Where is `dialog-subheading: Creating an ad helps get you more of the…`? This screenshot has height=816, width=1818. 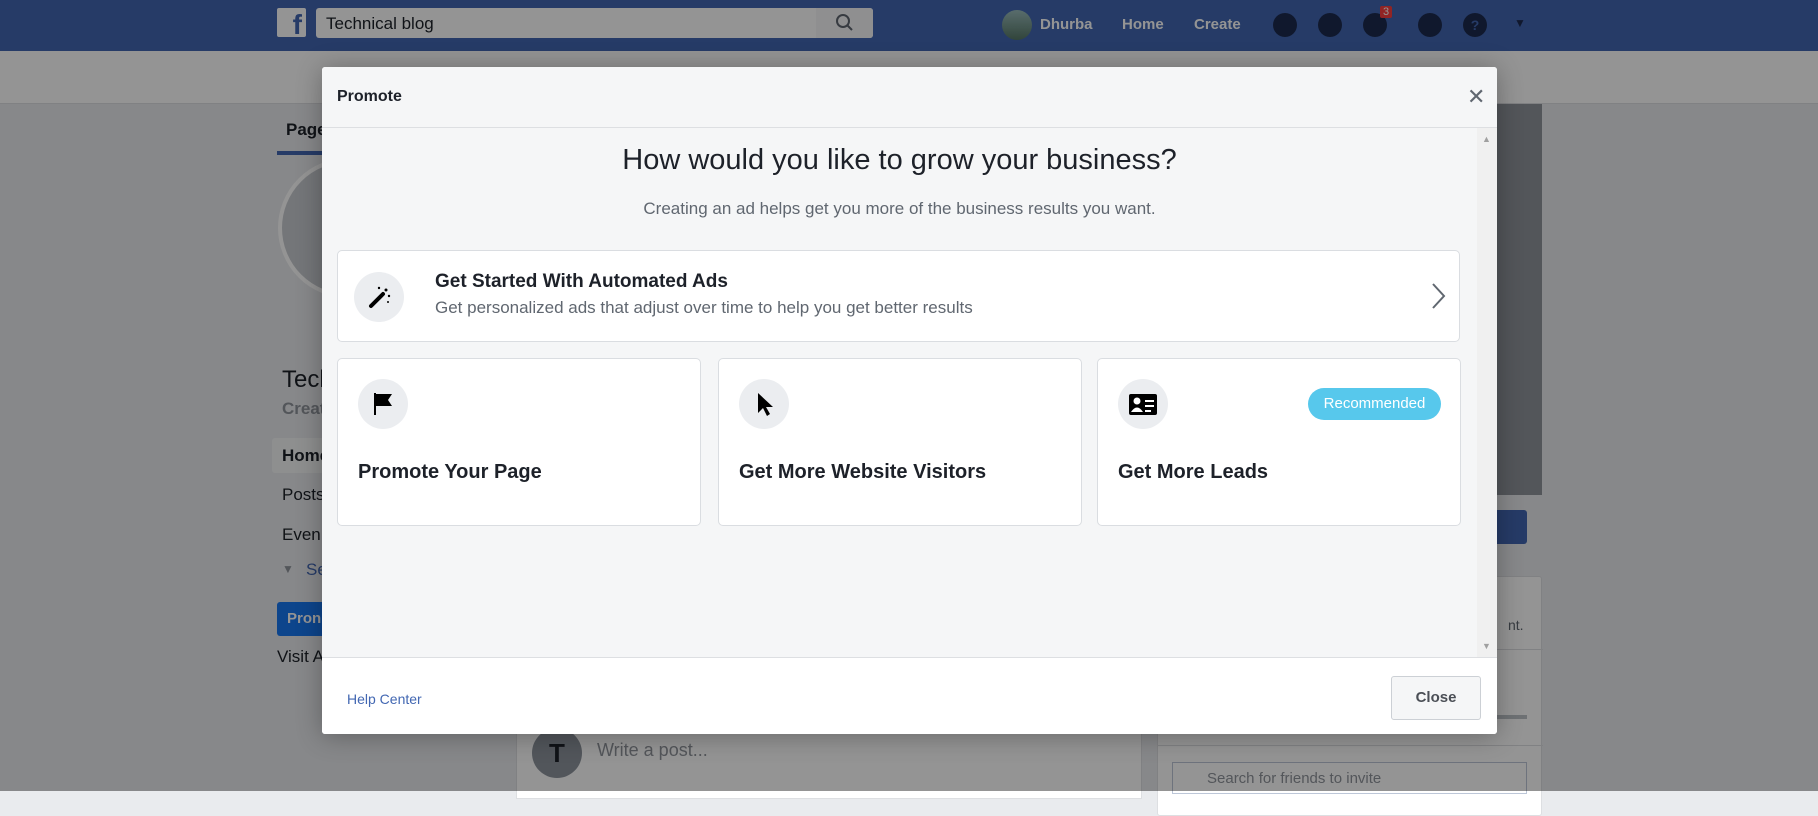
dialog-subheading: Creating an ad helps get you more of the… is located at coordinates (899, 208).